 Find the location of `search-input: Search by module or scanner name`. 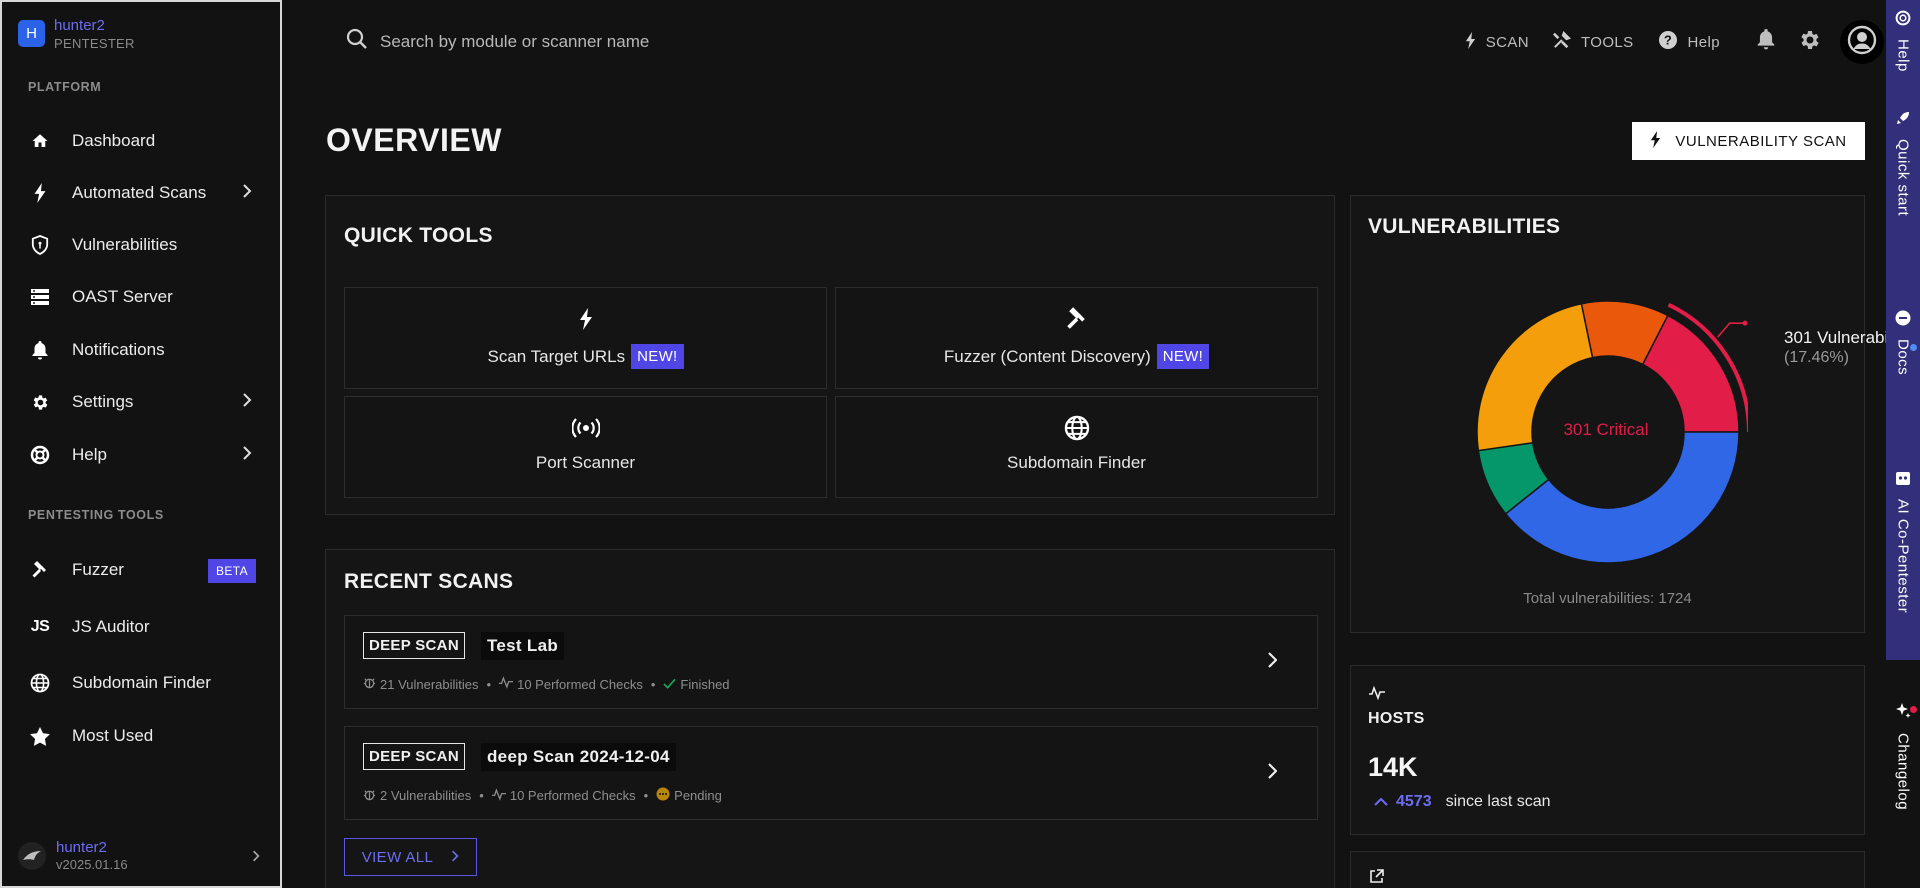

search-input: Search by module or scanner name is located at coordinates (497, 41).